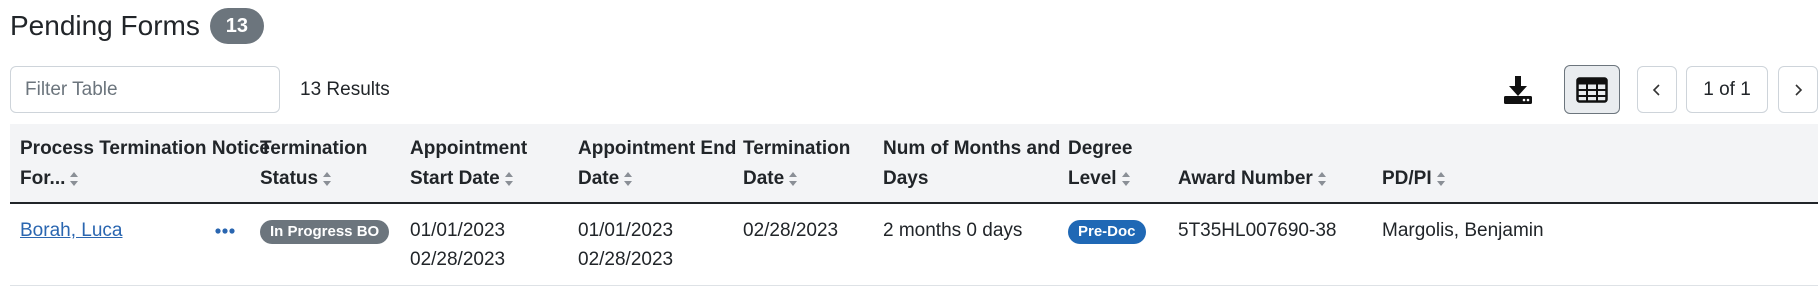  I want to click on row-start-date-cell: 01/01/2023 02/28/2023, so click(458, 245).